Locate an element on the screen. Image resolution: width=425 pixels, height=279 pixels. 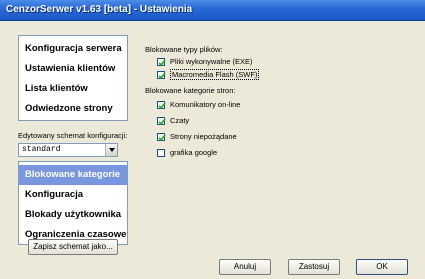
checkbox-komunikatory is located at coordinates (161, 105).